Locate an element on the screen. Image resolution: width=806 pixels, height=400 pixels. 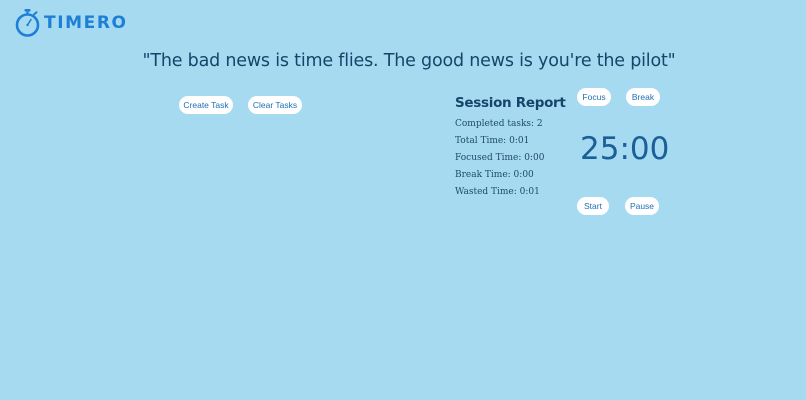
pause-button: Pause is located at coordinates (642, 206).